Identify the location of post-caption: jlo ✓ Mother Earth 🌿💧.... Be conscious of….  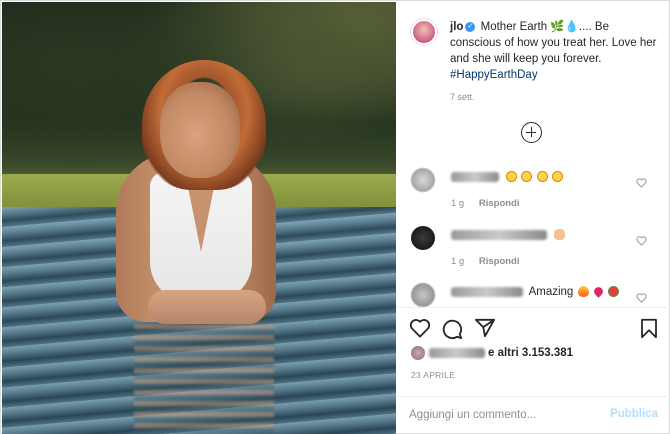
(555, 51).